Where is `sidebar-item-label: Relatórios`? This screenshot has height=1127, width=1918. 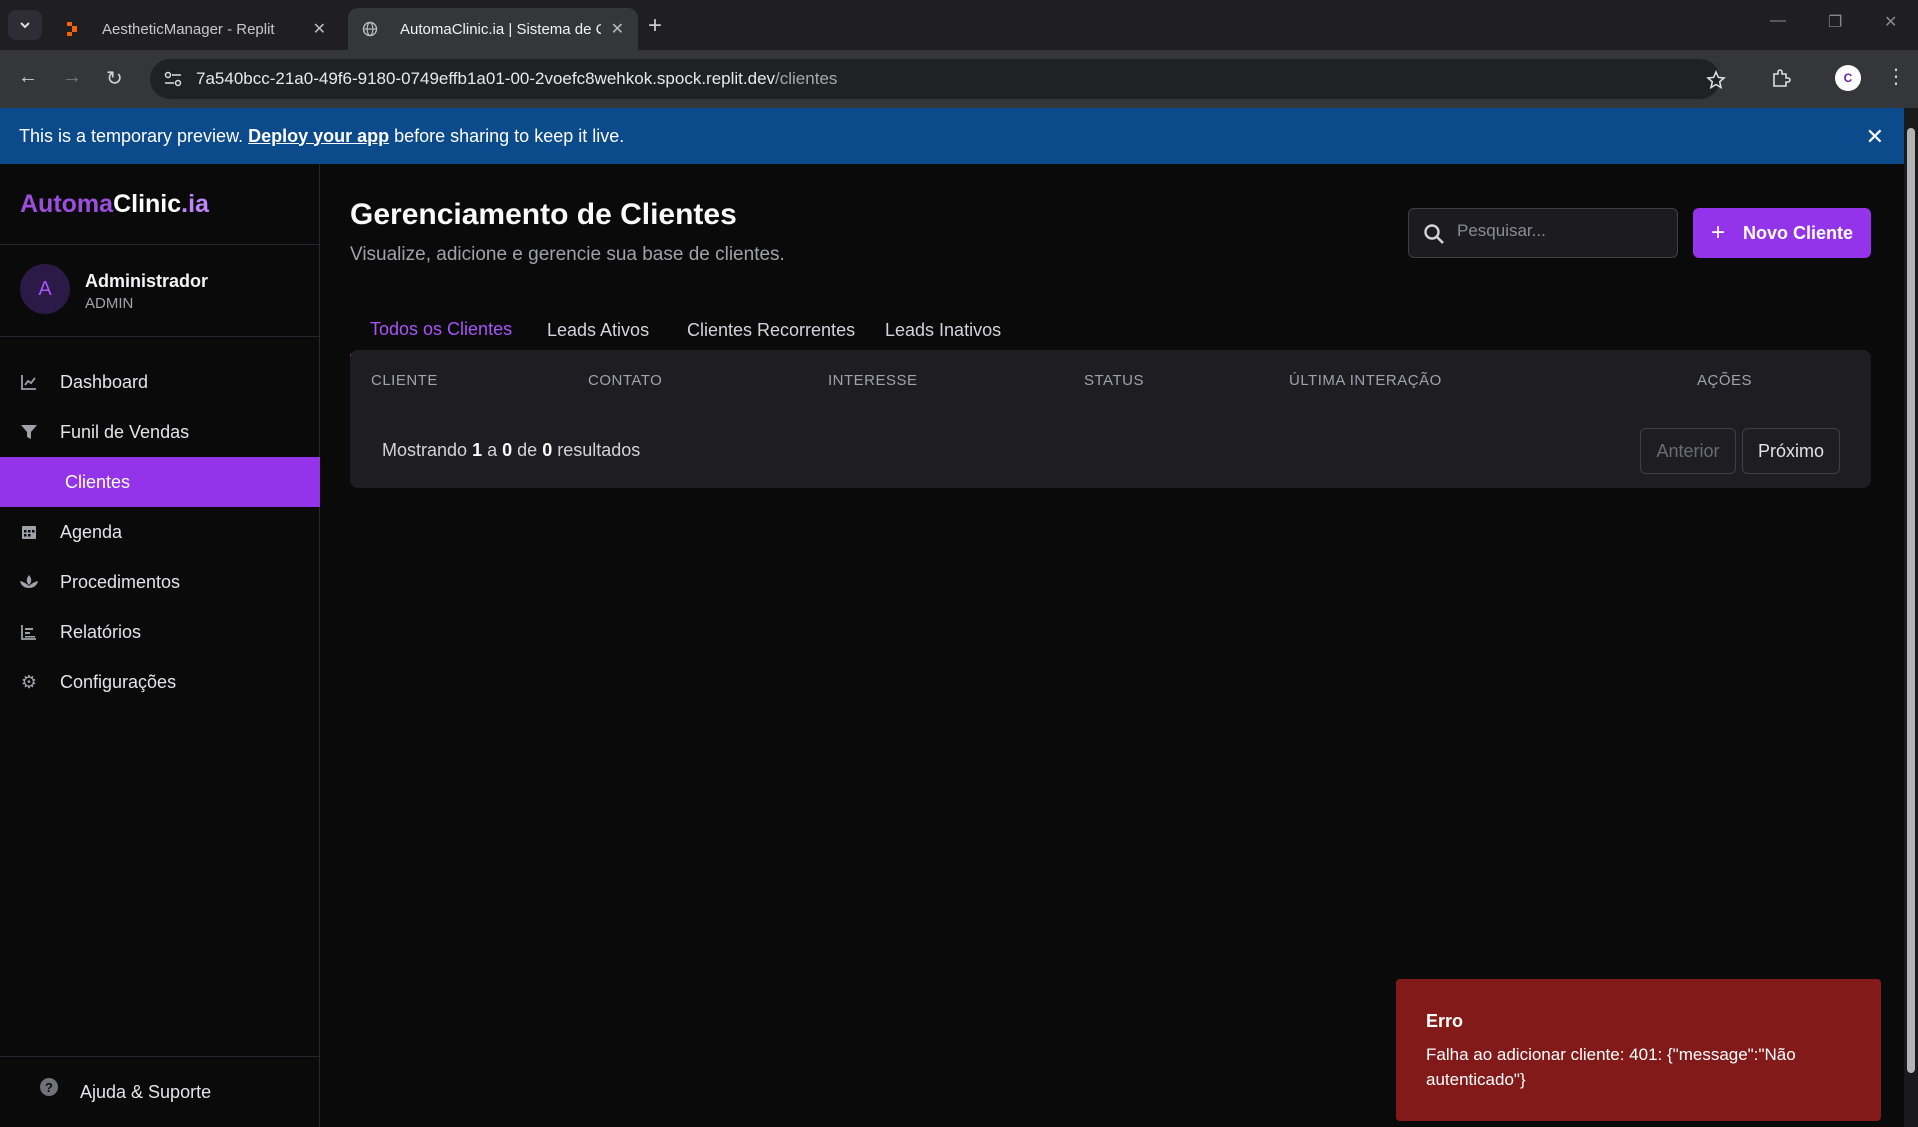
sidebar-item-label: Relatórios is located at coordinates (101, 631).